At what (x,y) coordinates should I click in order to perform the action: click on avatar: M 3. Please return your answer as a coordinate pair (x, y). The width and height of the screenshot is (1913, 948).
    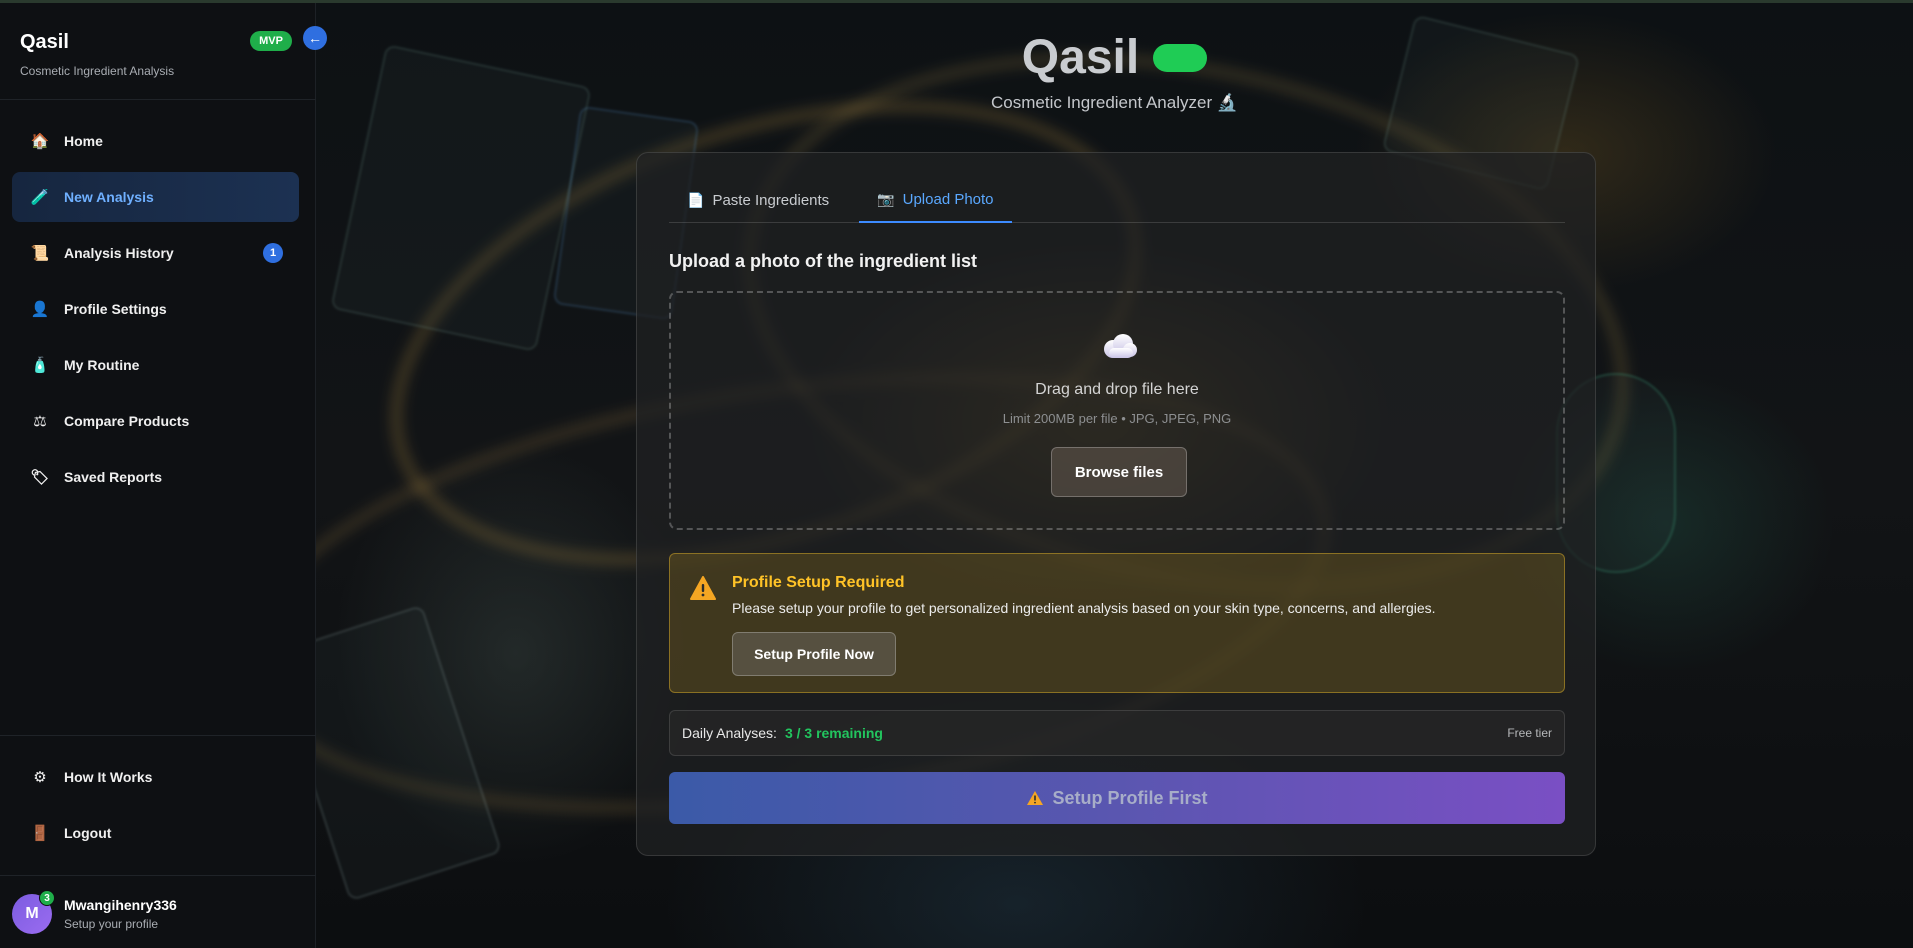
    Looking at the image, I should click on (33, 912).